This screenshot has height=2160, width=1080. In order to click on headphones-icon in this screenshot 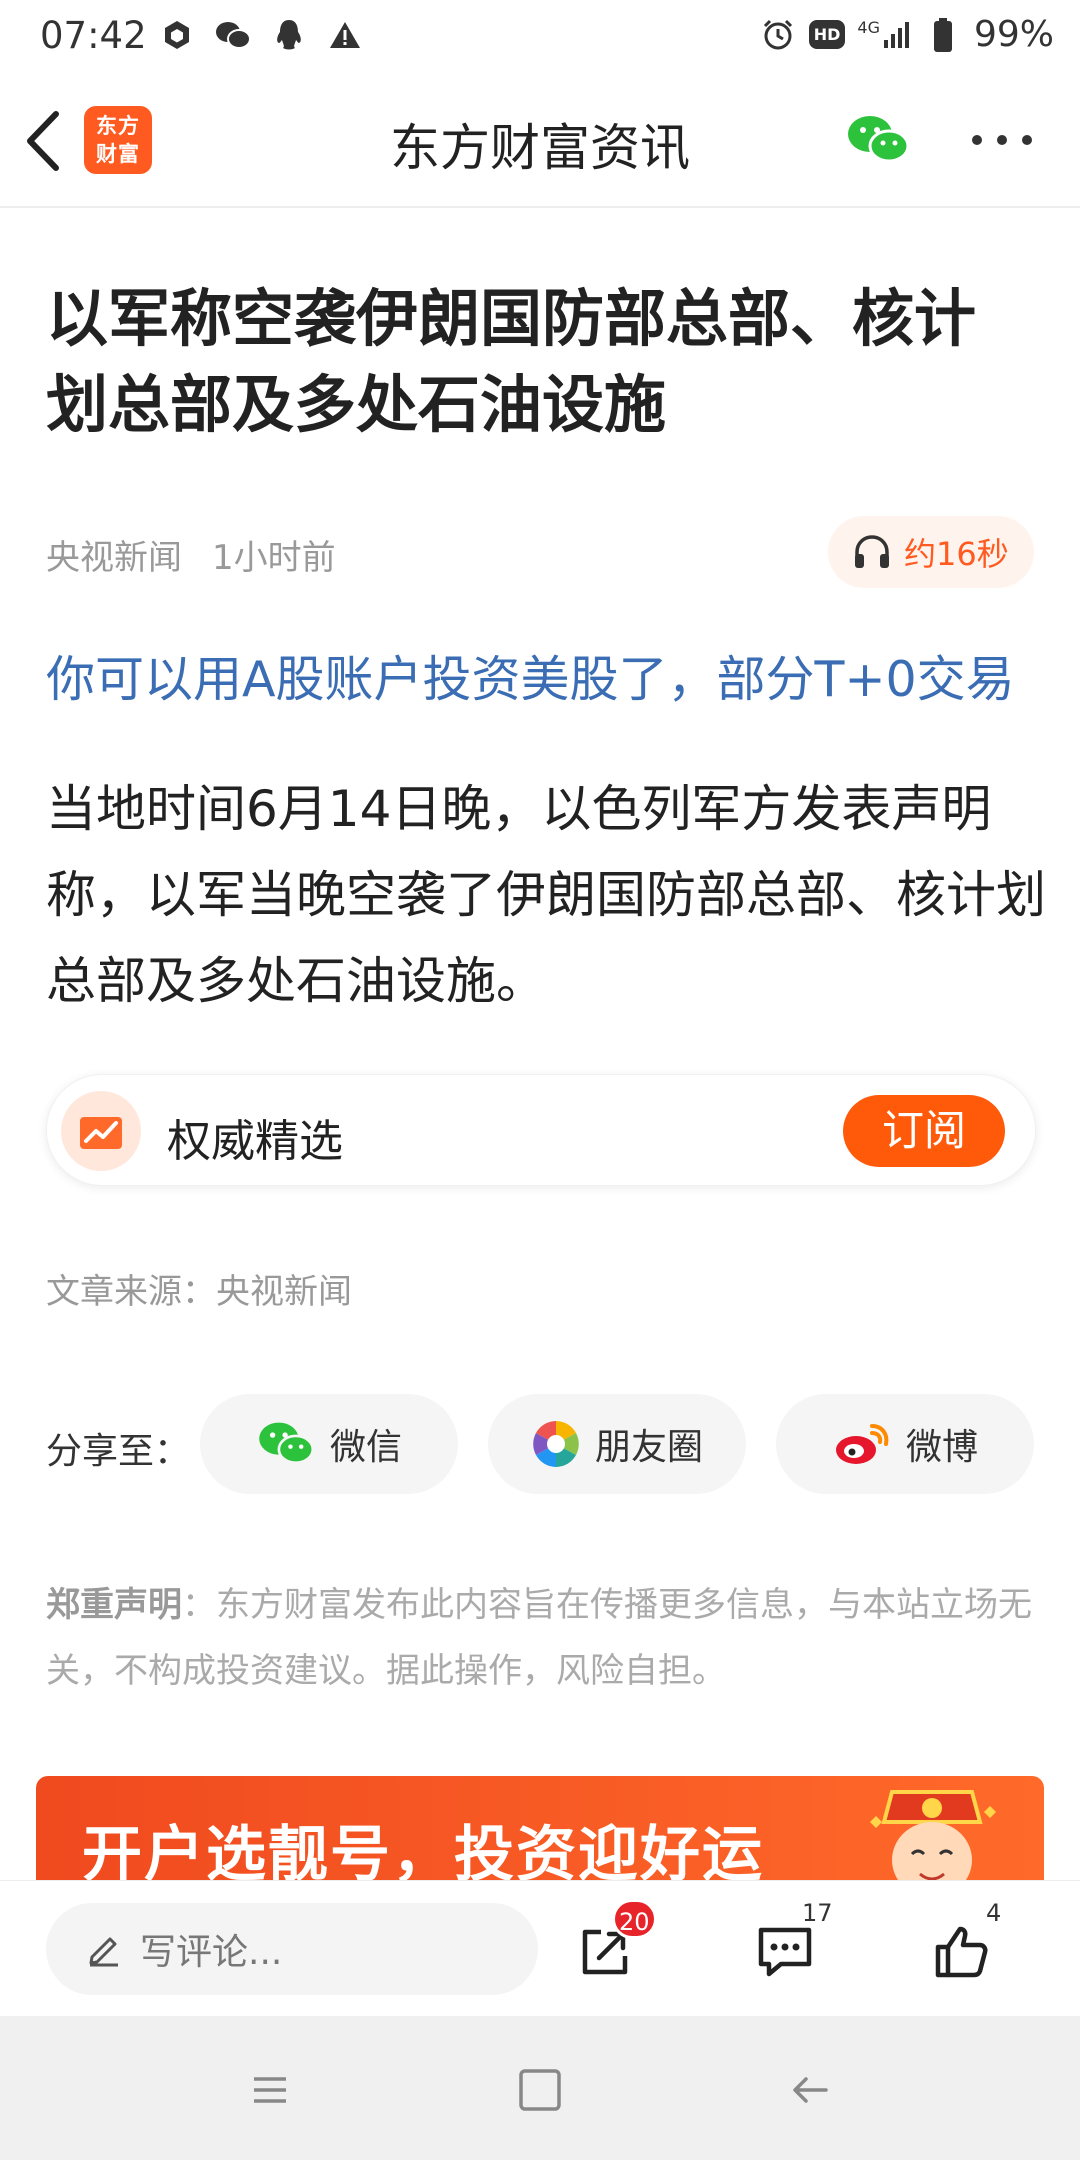, I will do `click(872, 551)`.